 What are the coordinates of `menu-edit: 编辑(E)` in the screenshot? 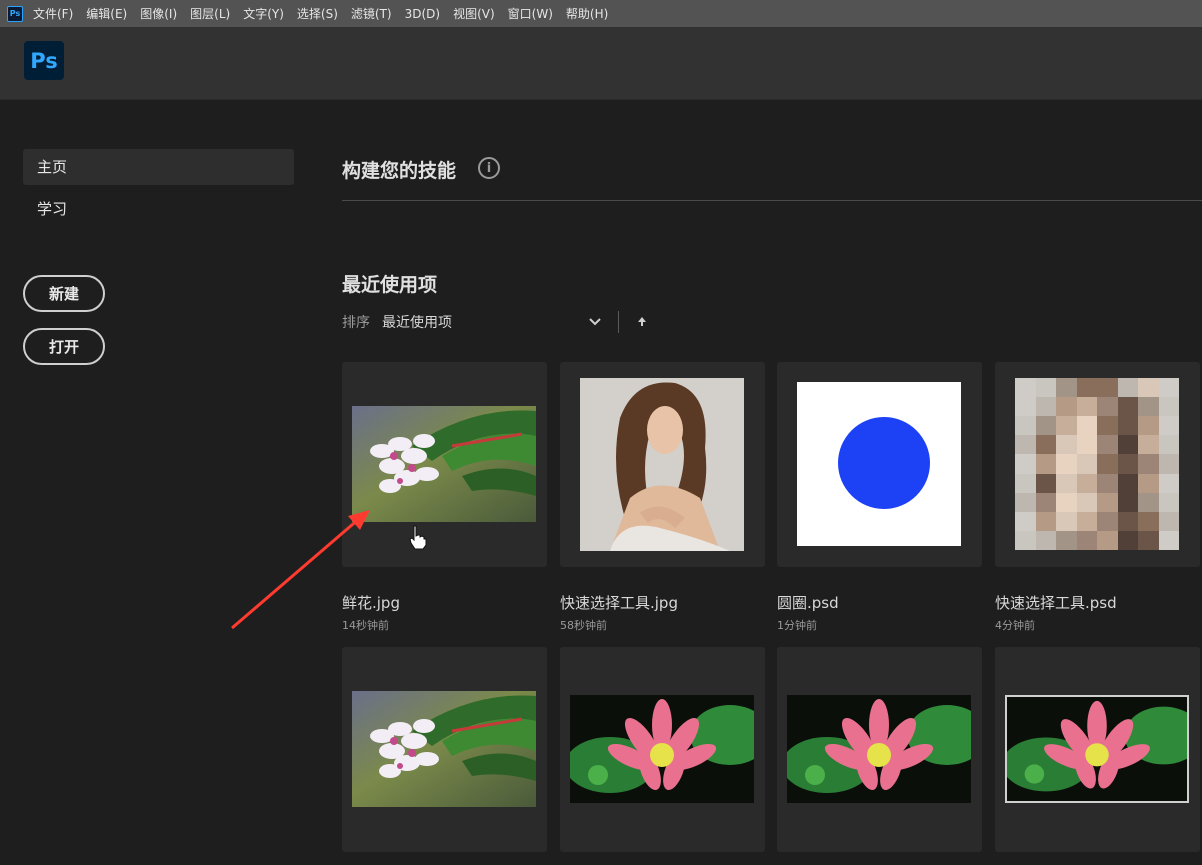 It's located at (106, 13).